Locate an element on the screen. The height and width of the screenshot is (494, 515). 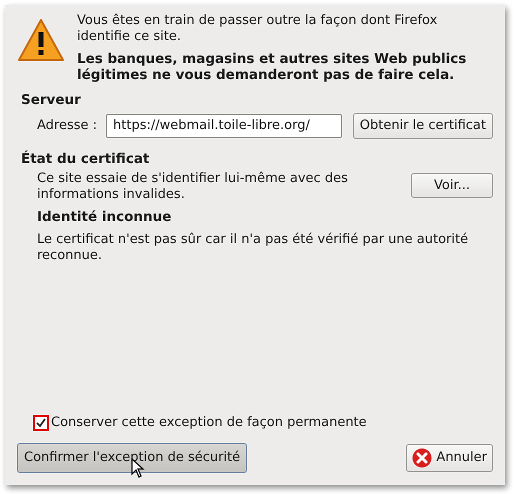
section-heading: État du certificat is located at coordinates (85, 159).